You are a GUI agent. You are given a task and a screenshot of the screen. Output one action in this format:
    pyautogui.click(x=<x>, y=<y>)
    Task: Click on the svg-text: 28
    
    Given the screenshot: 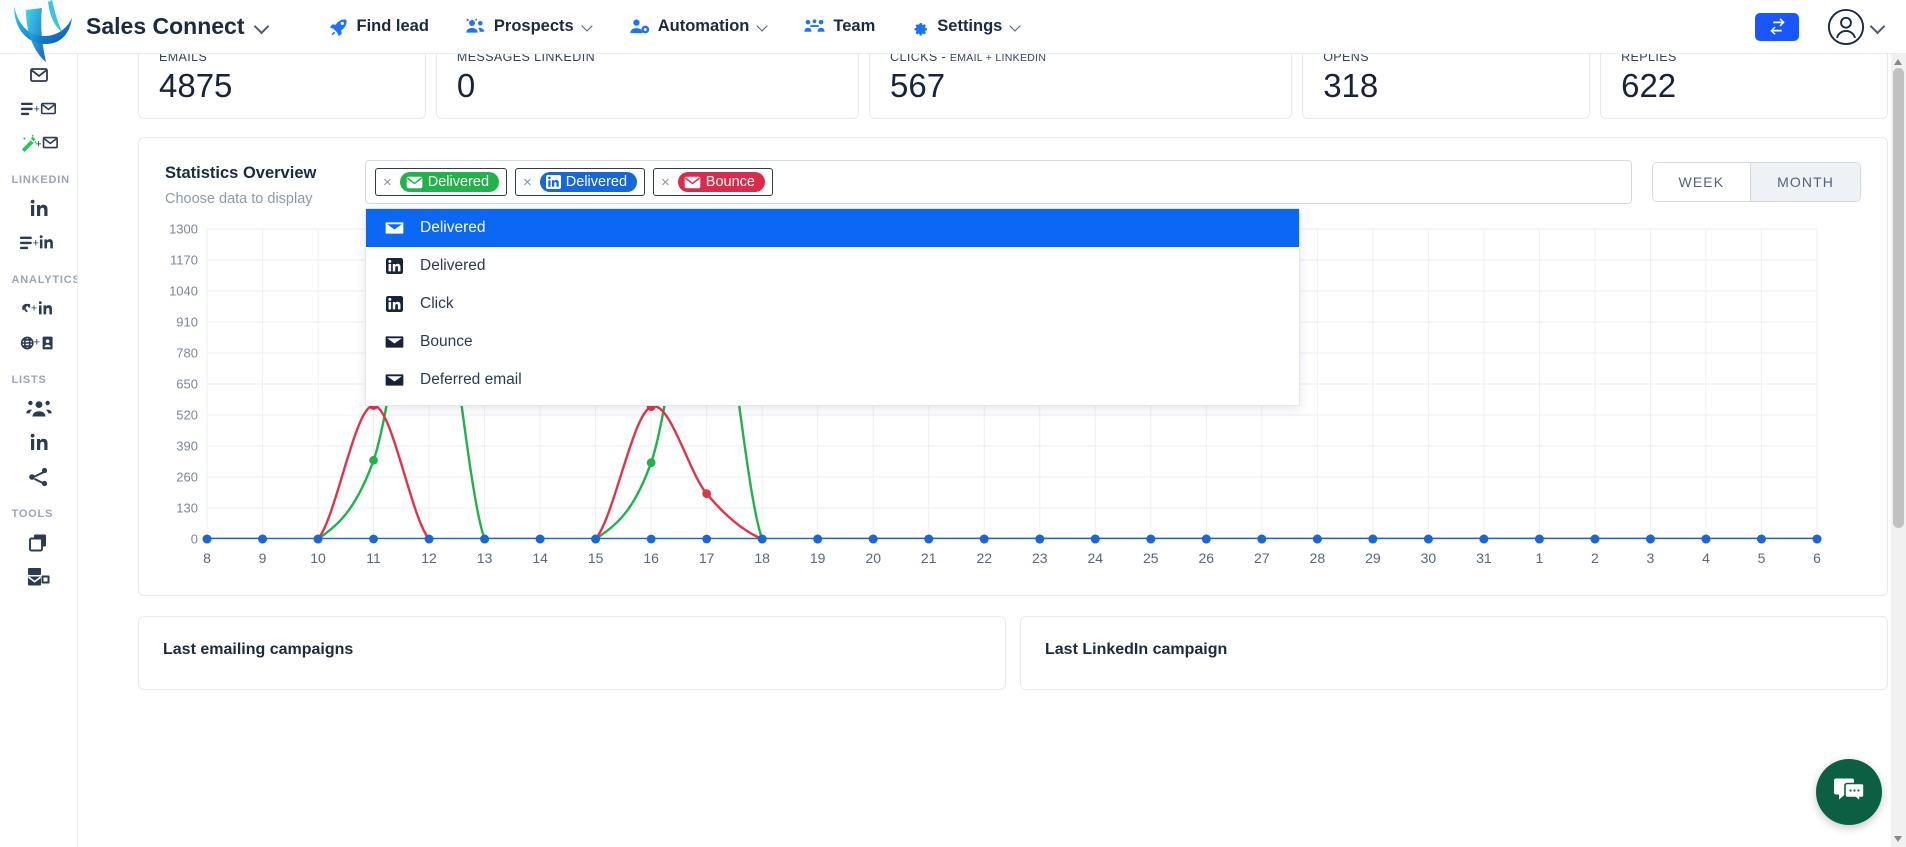 What is the action you would take?
    pyautogui.click(x=1318, y=558)
    